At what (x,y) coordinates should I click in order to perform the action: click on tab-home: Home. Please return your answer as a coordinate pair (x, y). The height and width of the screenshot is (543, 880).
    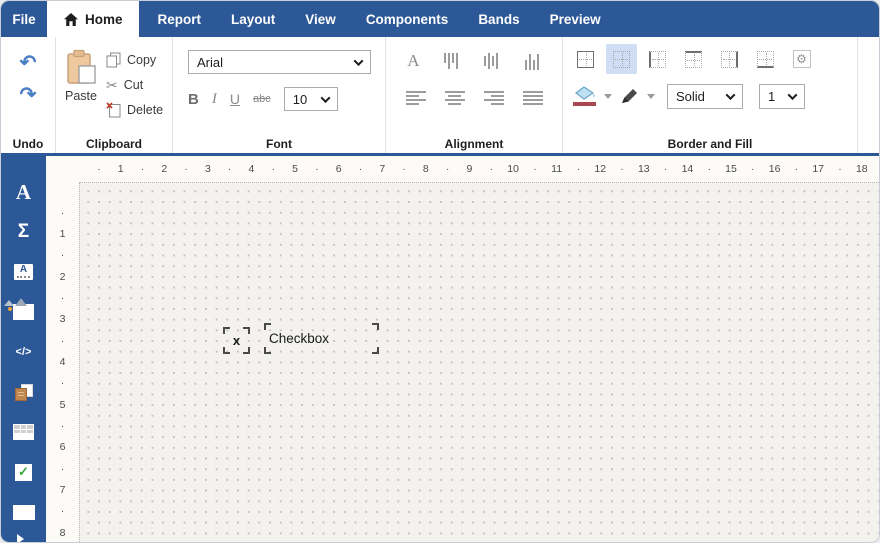
    Looking at the image, I should click on (94, 19).